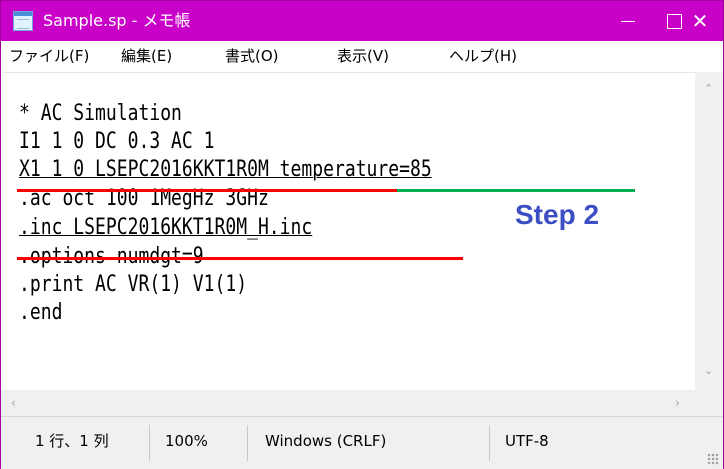 The width and height of the screenshot is (724, 469). What do you see at coordinates (557, 214) in the screenshot?
I see `step-label: Step 2` at bounding box center [557, 214].